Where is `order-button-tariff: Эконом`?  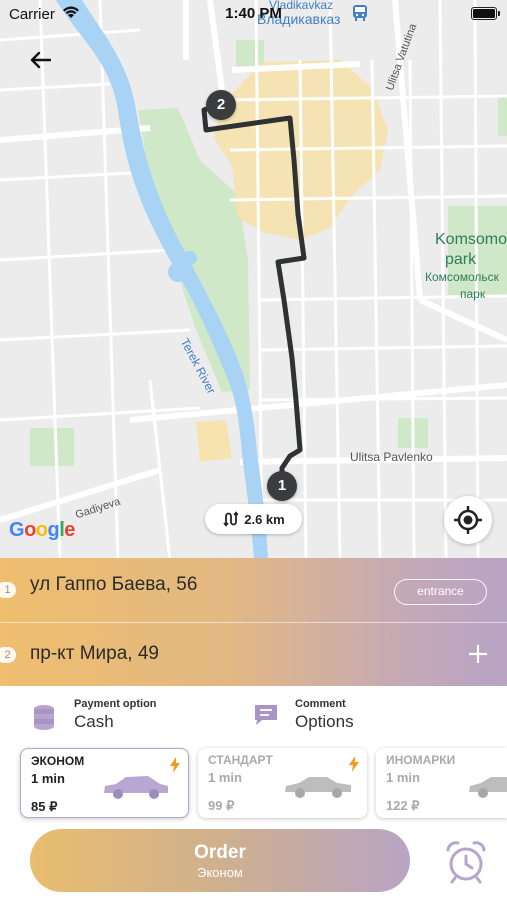
order-button-tariff: Эконом is located at coordinates (220, 872).